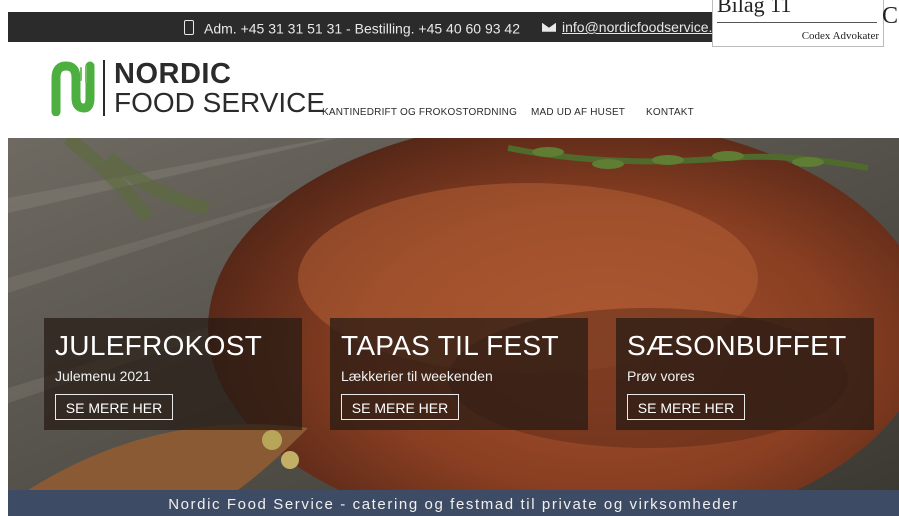 The height and width of the screenshot is (516, 899). Describe the element at coordinates (737, 345) in the screenshot. I see `promo-title: SÆSONBUFFET` at that location.